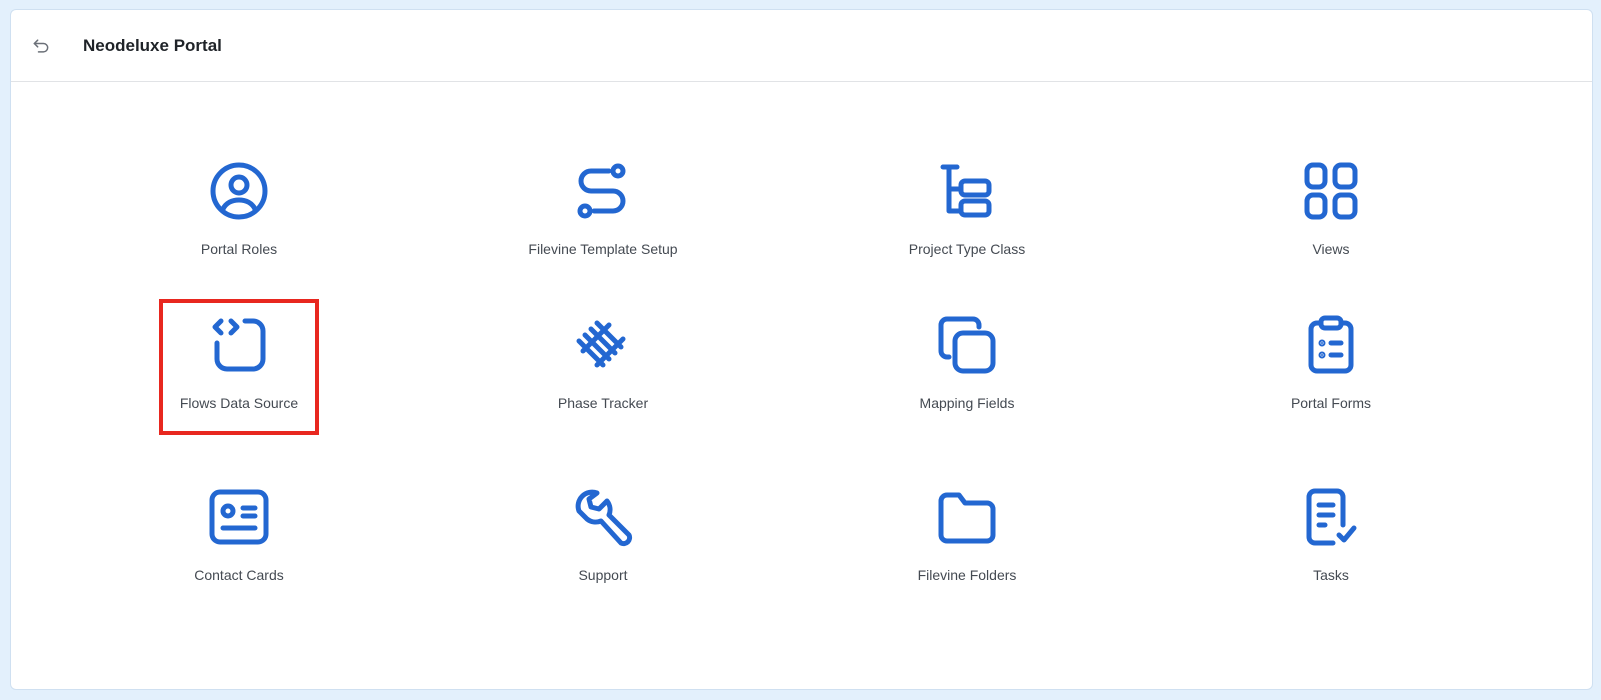 This screenshot has width=1601, height=700. Describe the element at coordinates (1331, 403) in the screenshot. I see `tile-label: Portal Forms` at that location.